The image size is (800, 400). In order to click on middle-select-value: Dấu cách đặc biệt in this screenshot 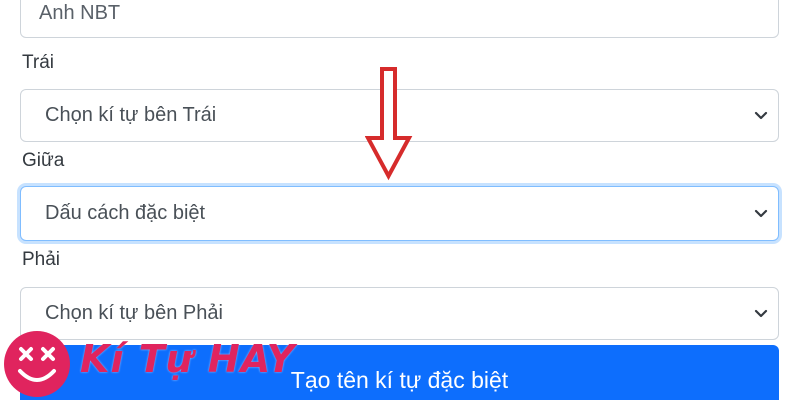, I will do `click(125, 213)`.